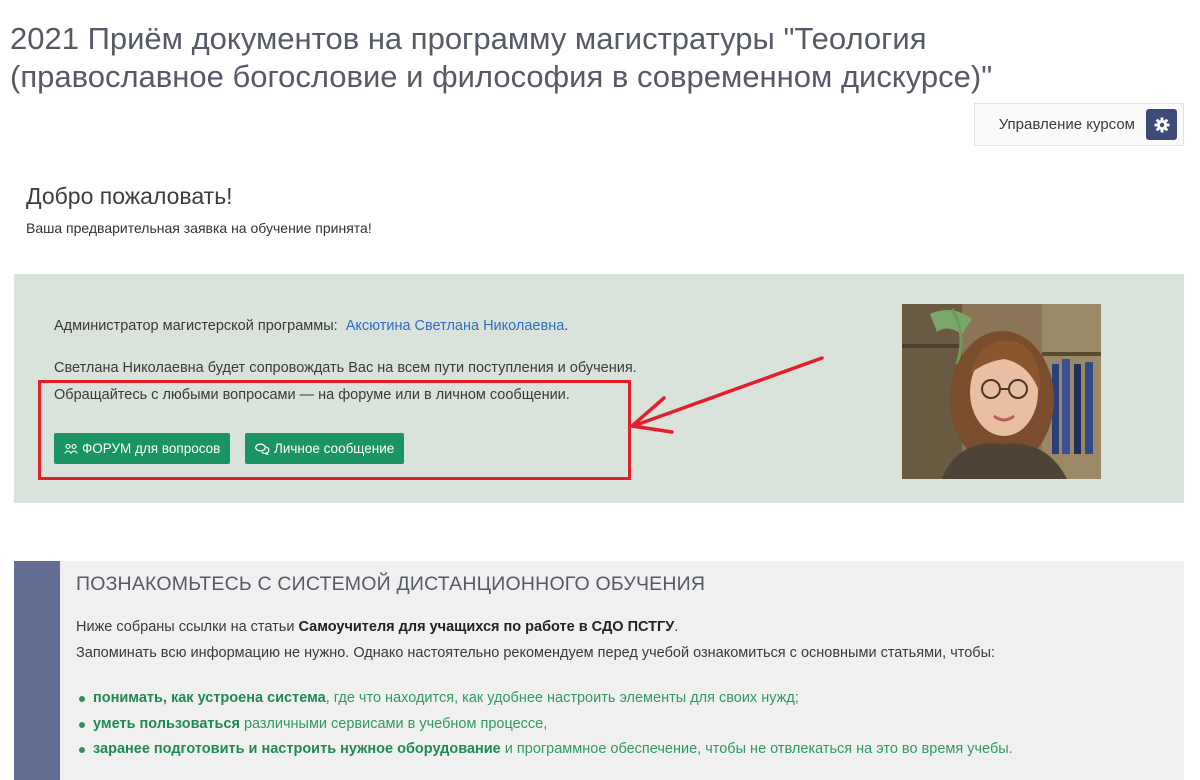  What do you see at coordinates (37, 670) in the screenshot?
I see `info-side-bar` at bounding box center [37, 670].